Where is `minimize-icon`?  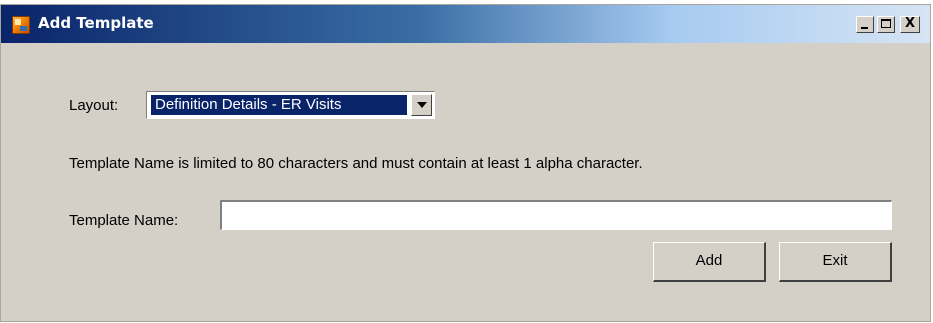 minimize-icon is located at coordinates (864, 28).